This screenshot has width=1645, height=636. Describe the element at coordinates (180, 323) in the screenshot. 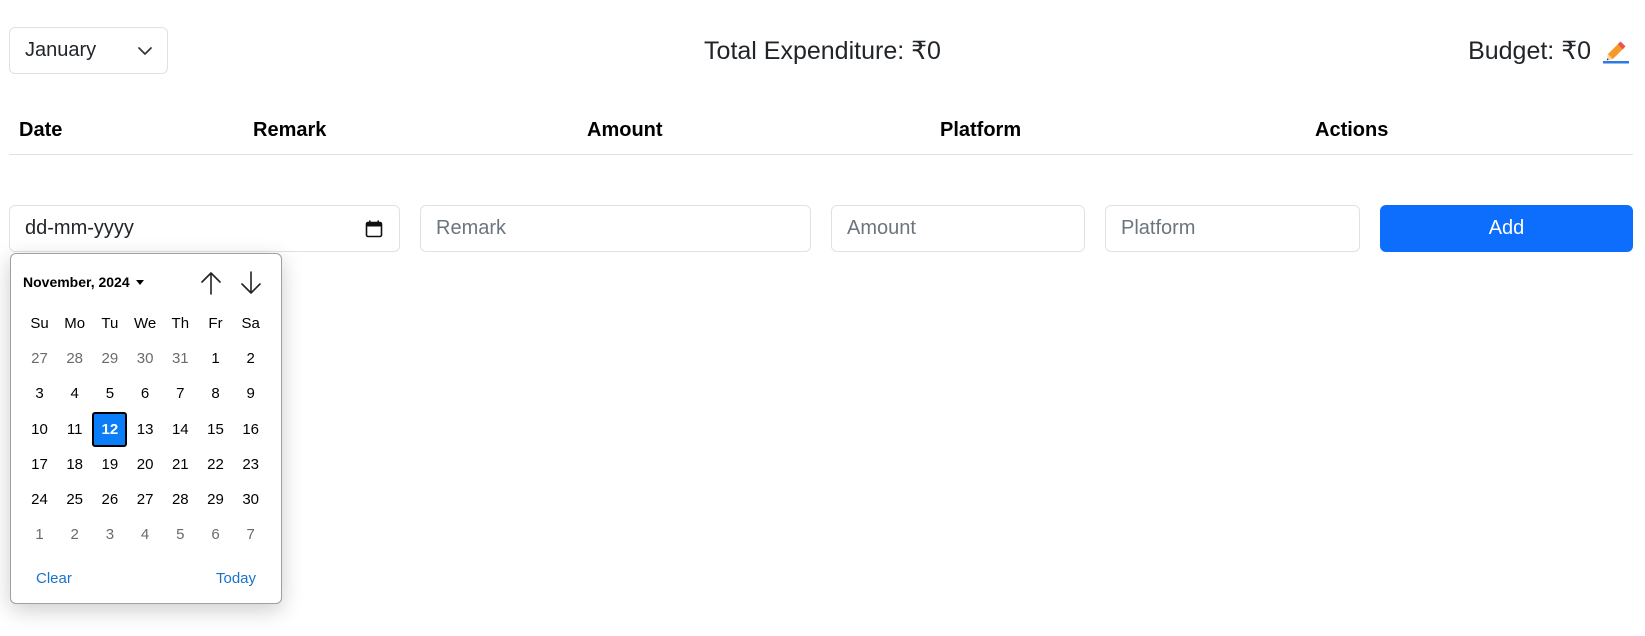

I see `weekday-header: Th` at that location.